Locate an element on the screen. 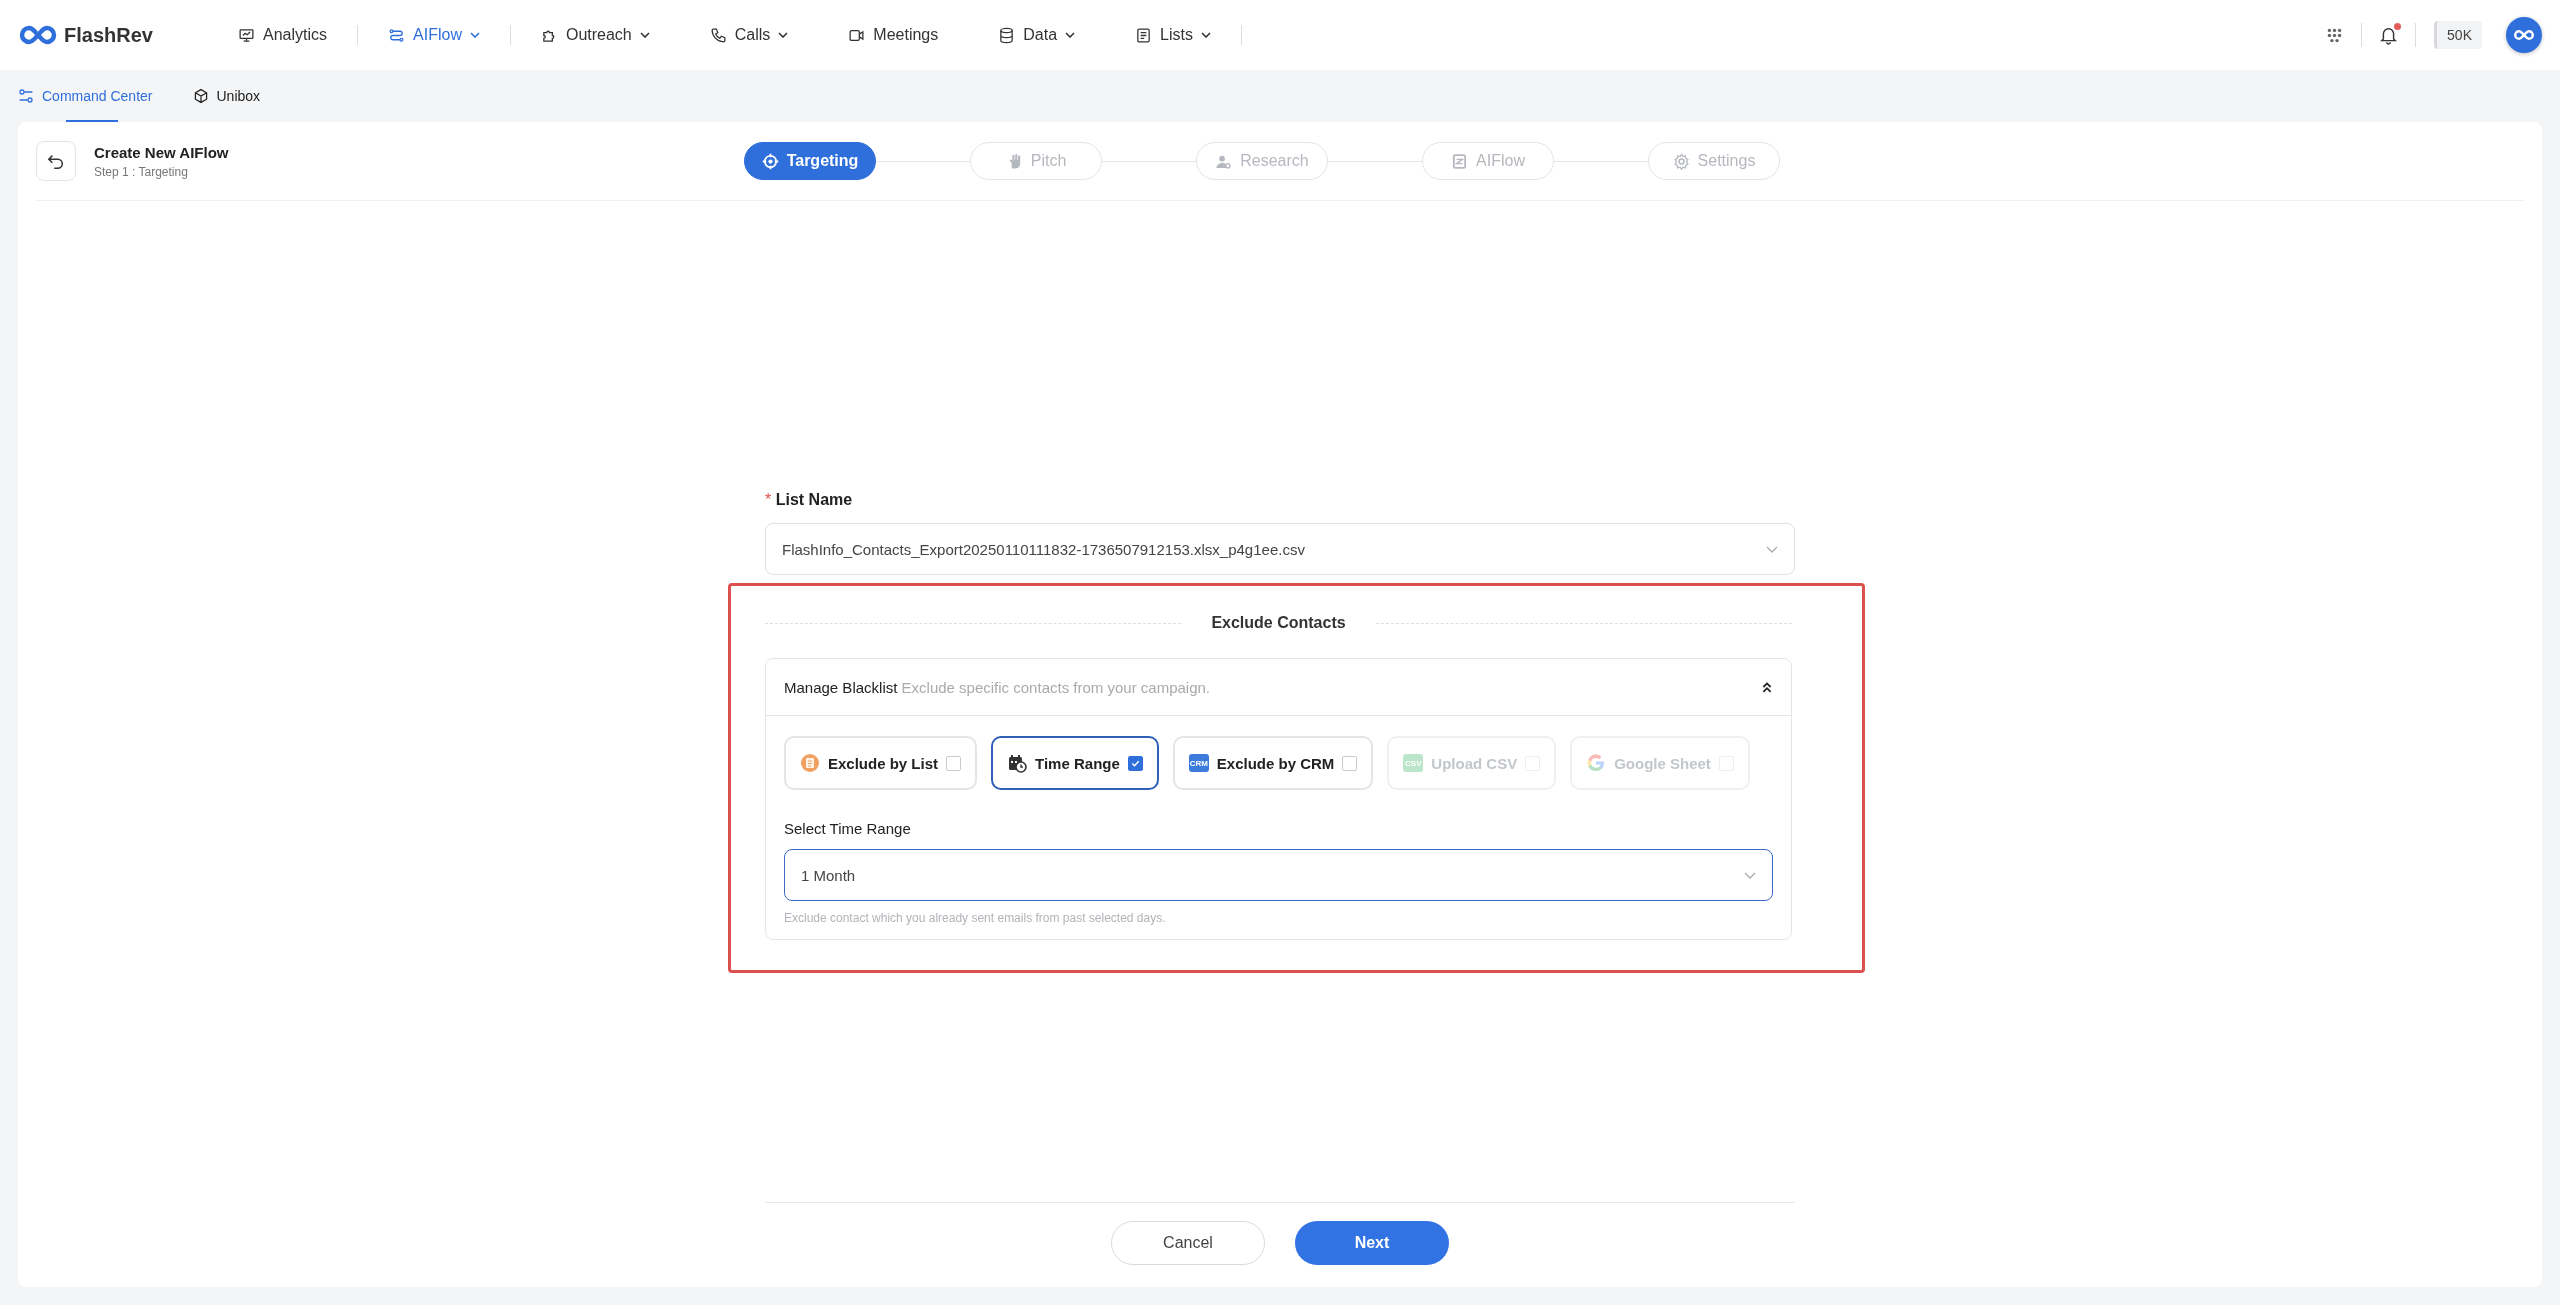  nav-item: AIFlow is located at coordinates (434, 35).